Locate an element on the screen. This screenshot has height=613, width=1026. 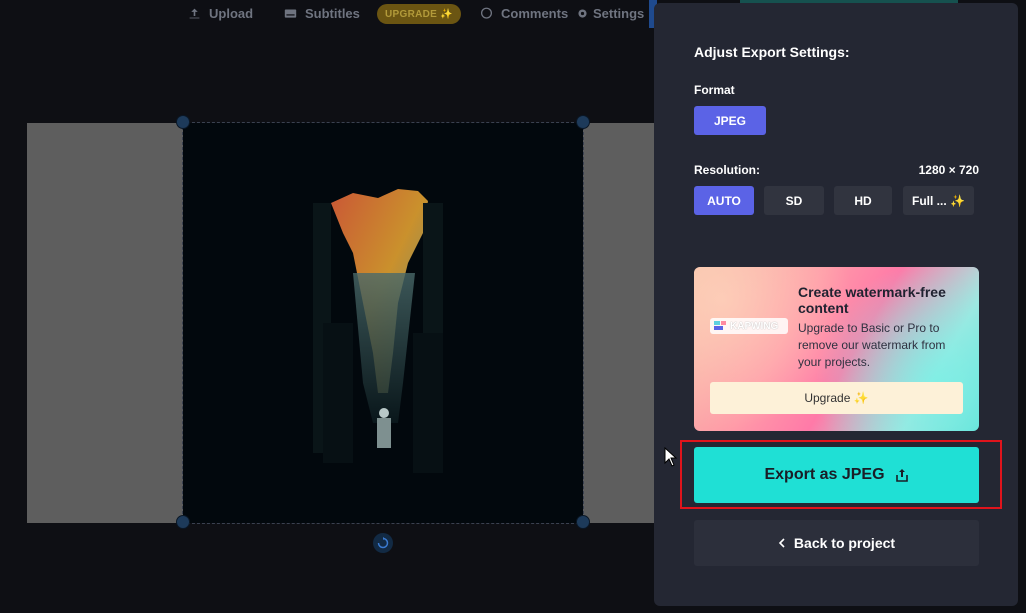
comments-button: Comments is located at coordinates (524, 13).